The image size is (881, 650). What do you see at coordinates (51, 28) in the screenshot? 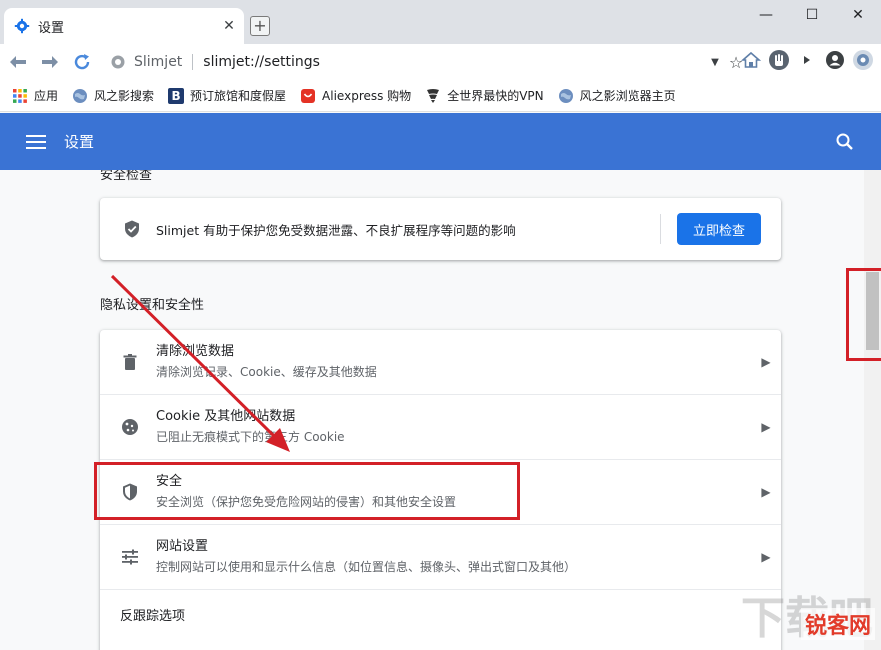
I see `tab-title: 设置` at bounding box center [51, 28].